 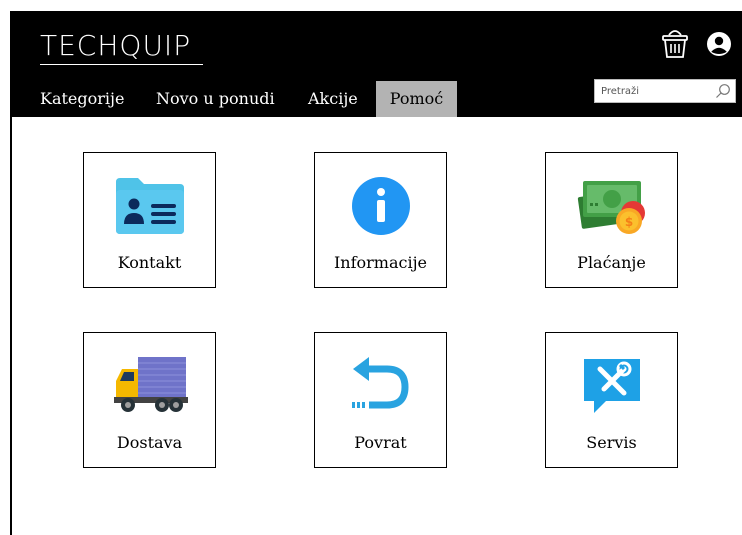 I want to click on money-icon: $, so click(x=611, y=206).